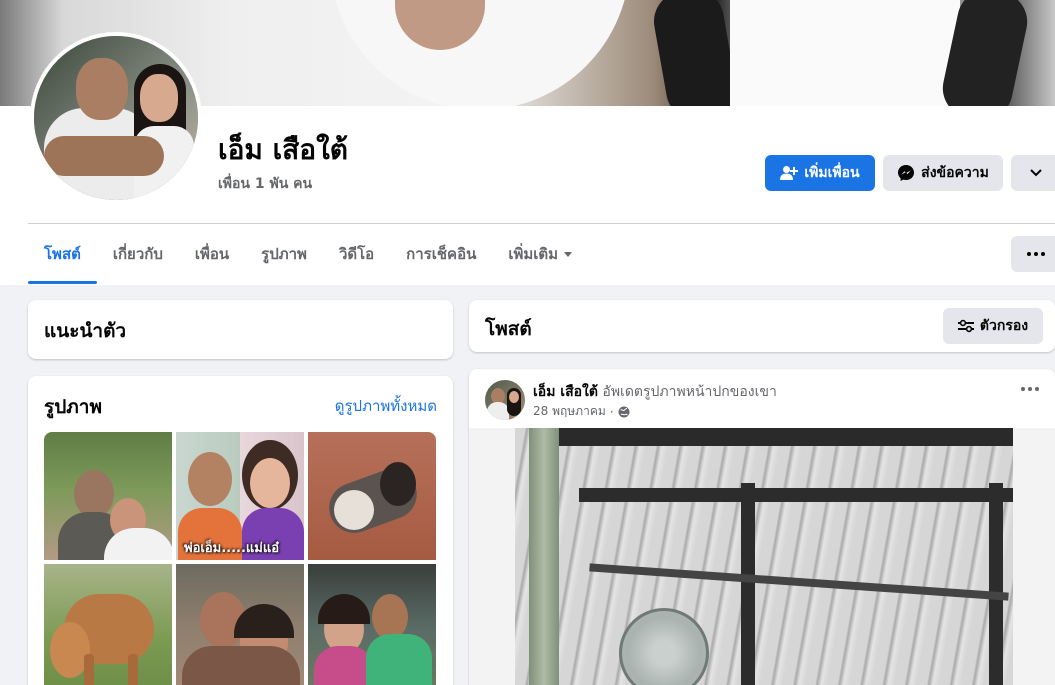  I want to click on profile-picture, so click(116, 118).